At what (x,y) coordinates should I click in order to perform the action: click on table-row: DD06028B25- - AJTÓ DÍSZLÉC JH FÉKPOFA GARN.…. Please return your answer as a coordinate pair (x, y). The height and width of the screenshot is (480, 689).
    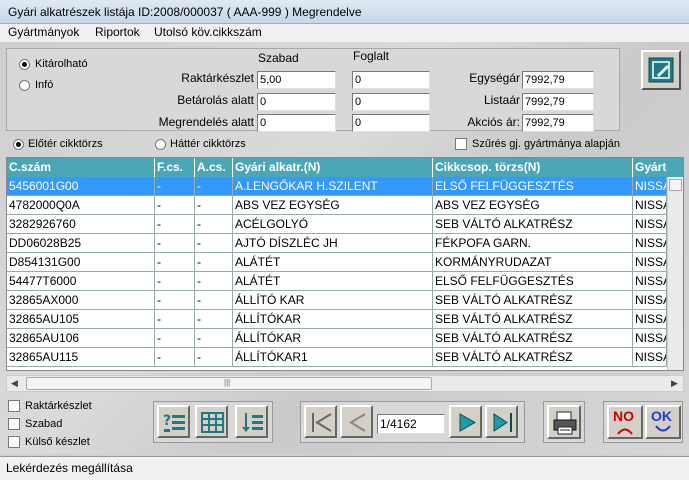
    Looking at the image, I should click on (337, 243).